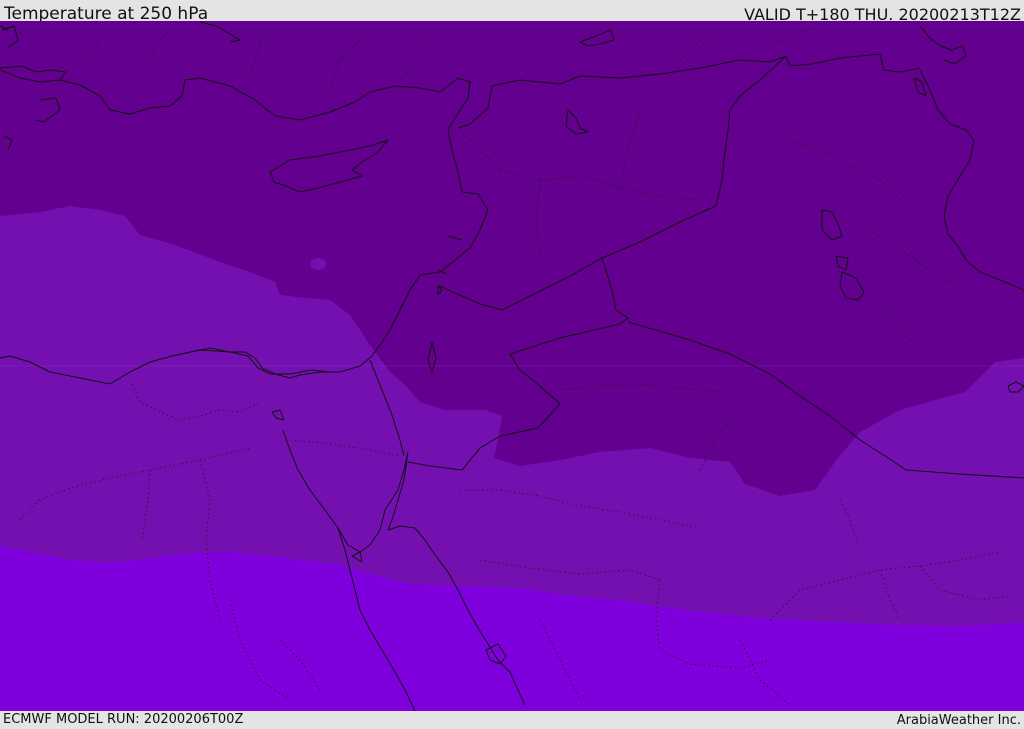  Describe the element at coordinates (958, 720) in the screenshot. I see `credit-label: ArabiaWeather Inc.` at that location.